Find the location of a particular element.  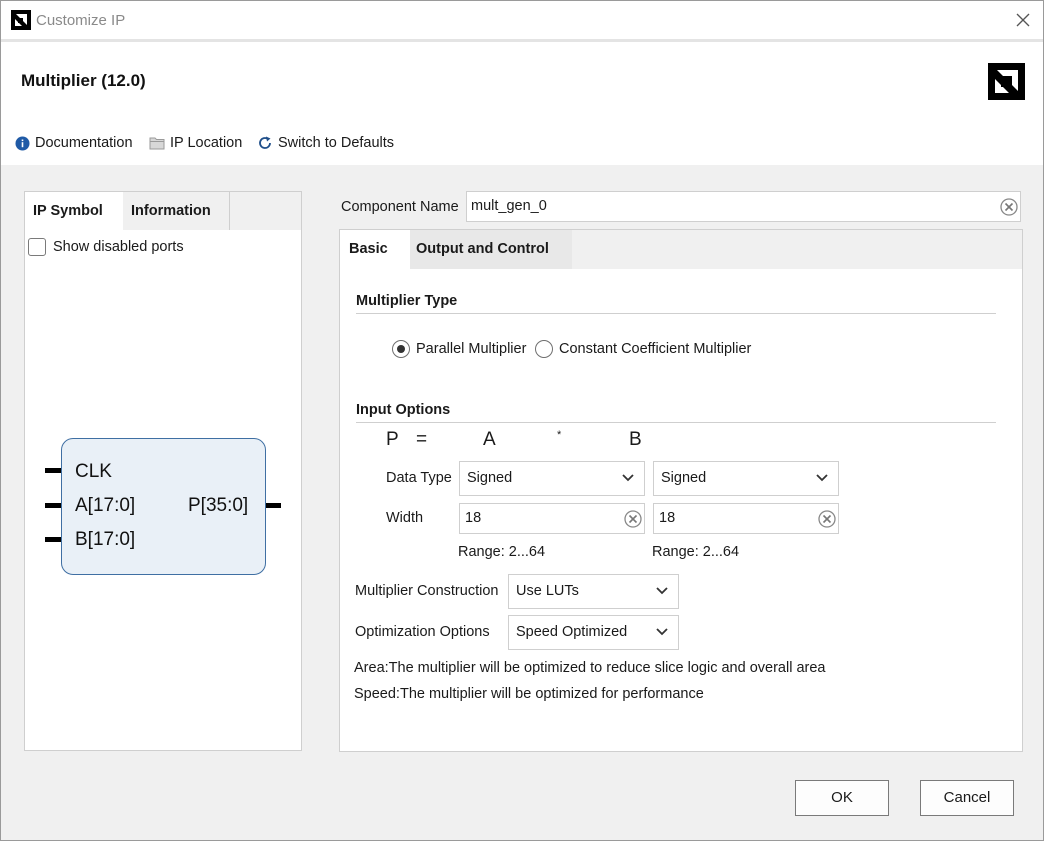

folder-icon is located at coordinates (157, 143).